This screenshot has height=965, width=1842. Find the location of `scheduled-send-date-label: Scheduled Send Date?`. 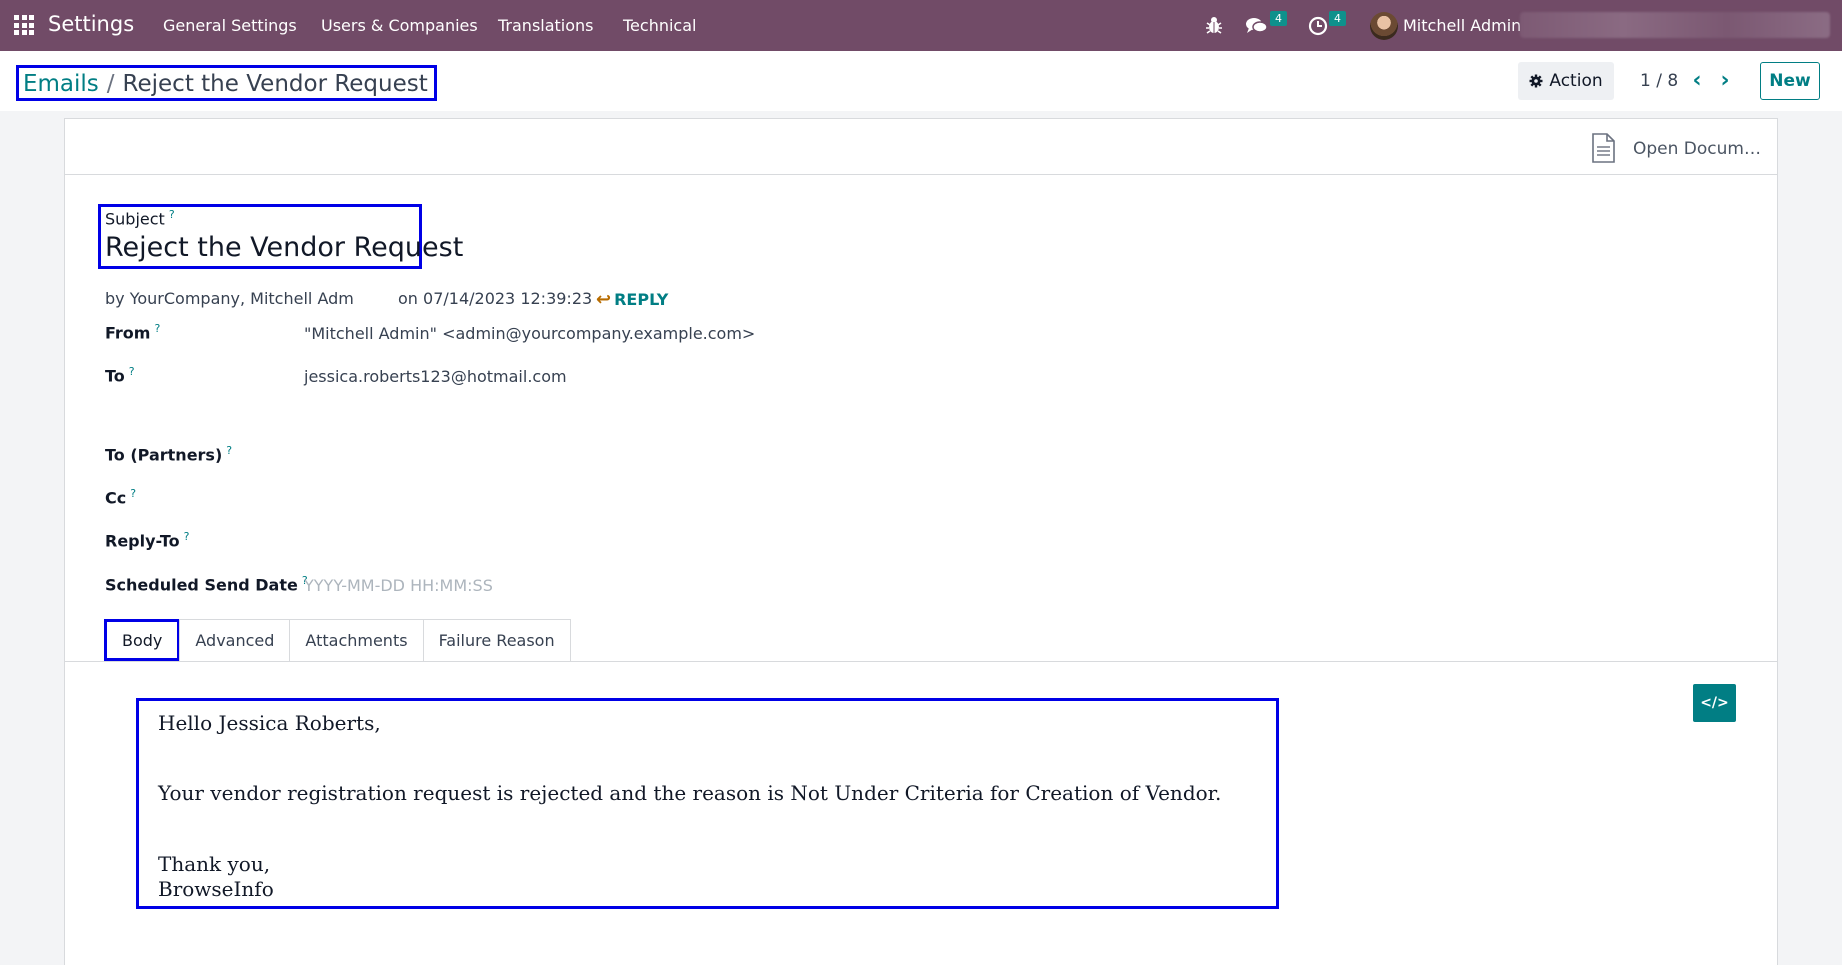

scheduled-send-date-label: Scheduled Send Date? is located at coordinates (206, 584).